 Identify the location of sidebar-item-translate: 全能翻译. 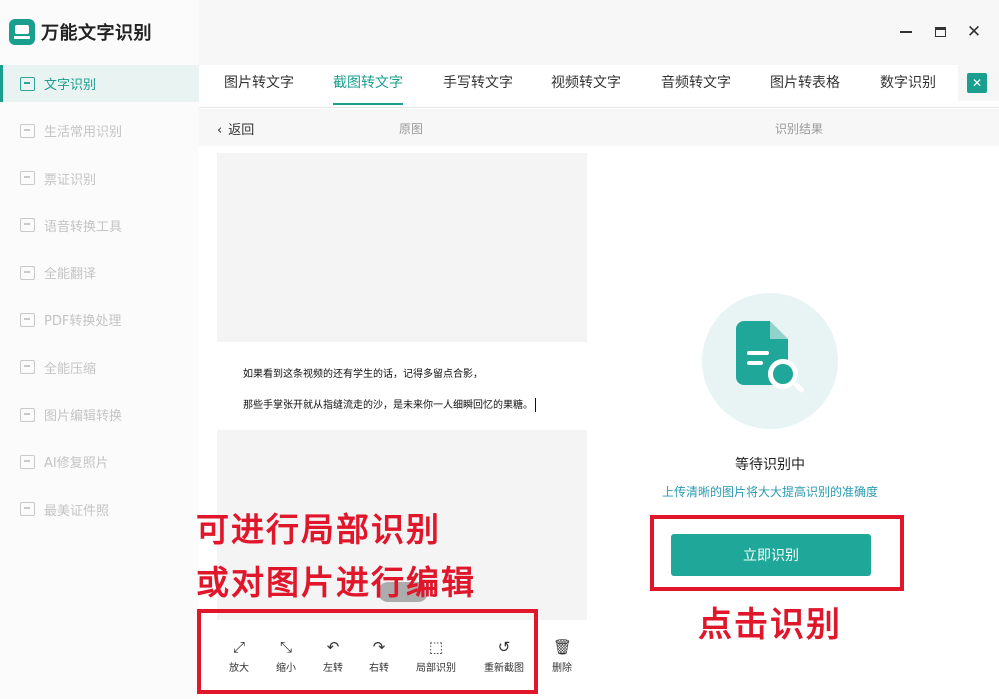
(99, 272).